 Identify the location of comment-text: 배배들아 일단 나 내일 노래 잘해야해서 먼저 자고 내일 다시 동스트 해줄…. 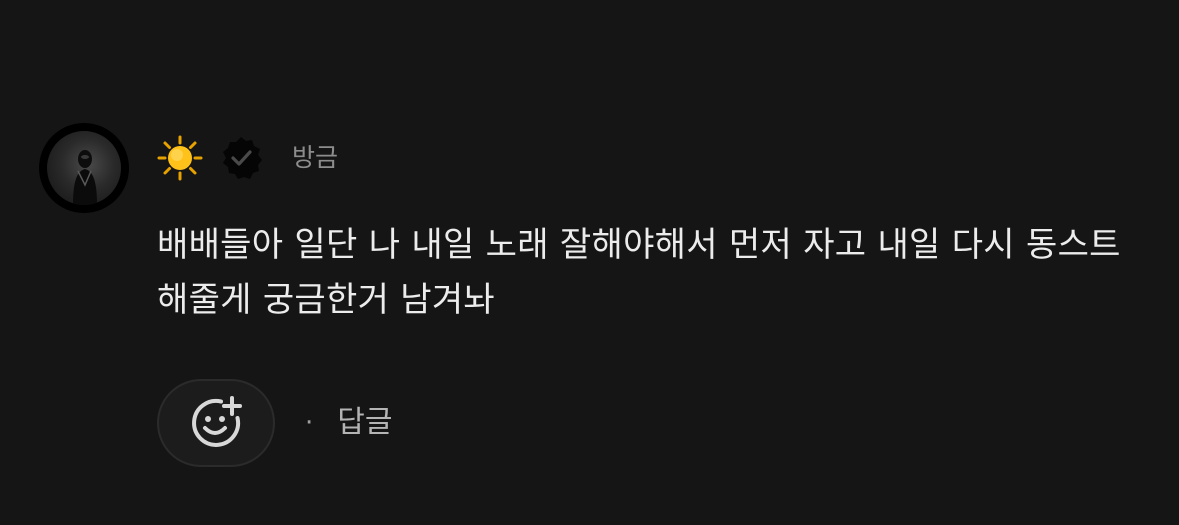
(639, 272).